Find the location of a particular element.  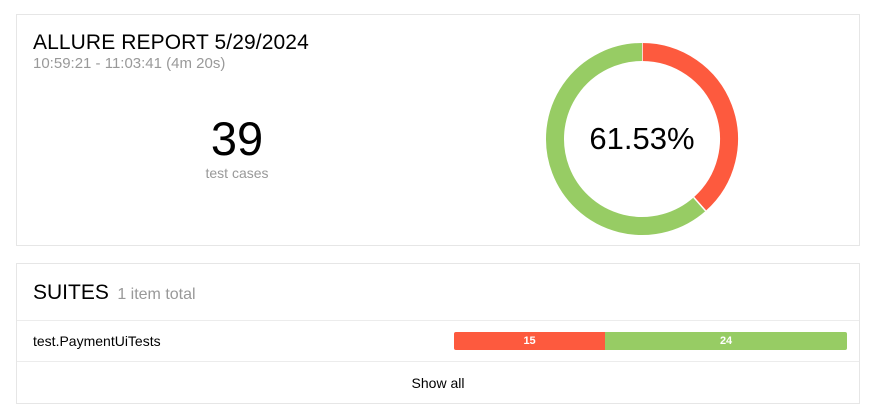

suites-title: SUITES is located at coordinates (71, 292).